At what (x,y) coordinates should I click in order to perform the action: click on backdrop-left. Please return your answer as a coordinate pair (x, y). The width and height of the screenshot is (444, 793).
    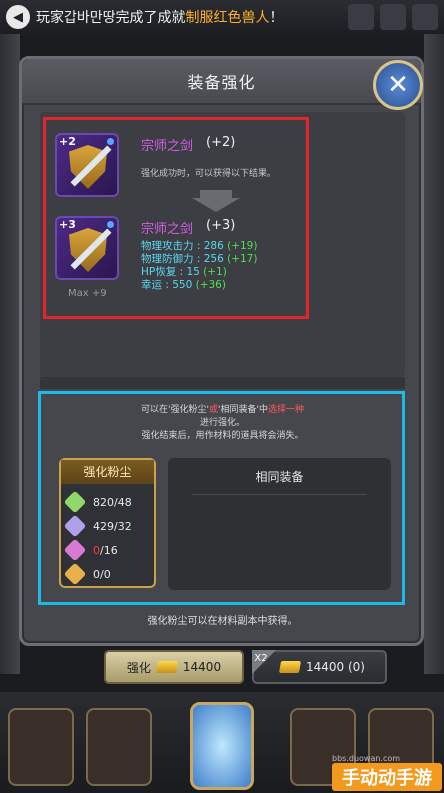
    Looking at the image, I should click on (10, 354).